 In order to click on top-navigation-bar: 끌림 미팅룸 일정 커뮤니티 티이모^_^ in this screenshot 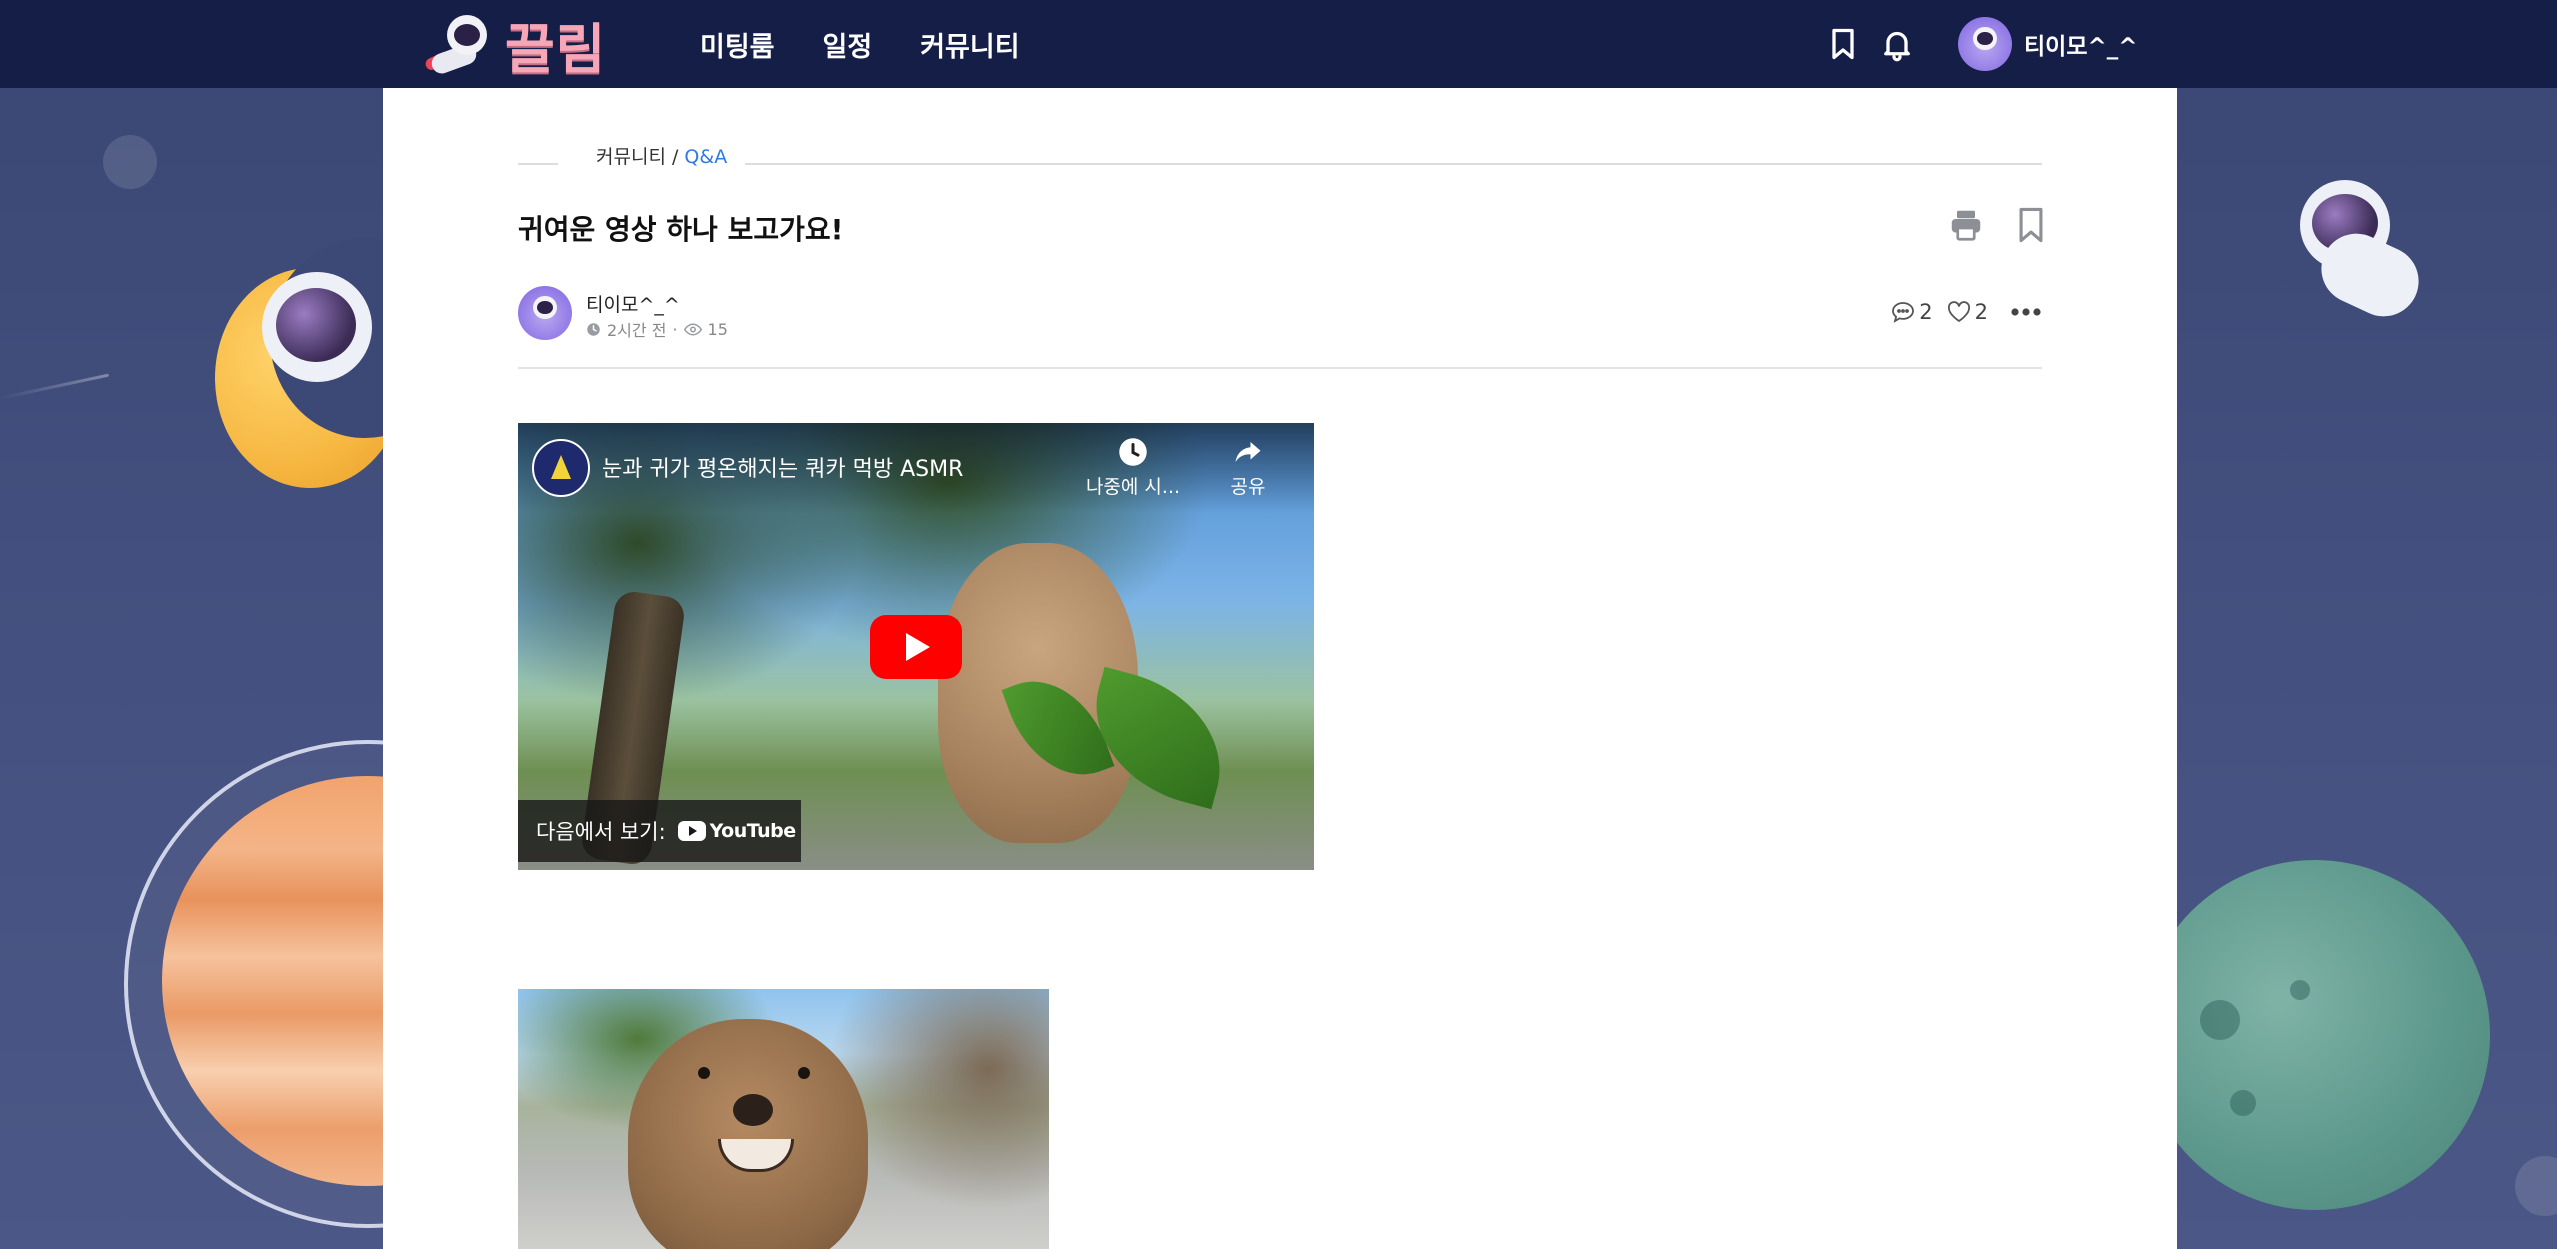, I will do `click(1278, 44)`.